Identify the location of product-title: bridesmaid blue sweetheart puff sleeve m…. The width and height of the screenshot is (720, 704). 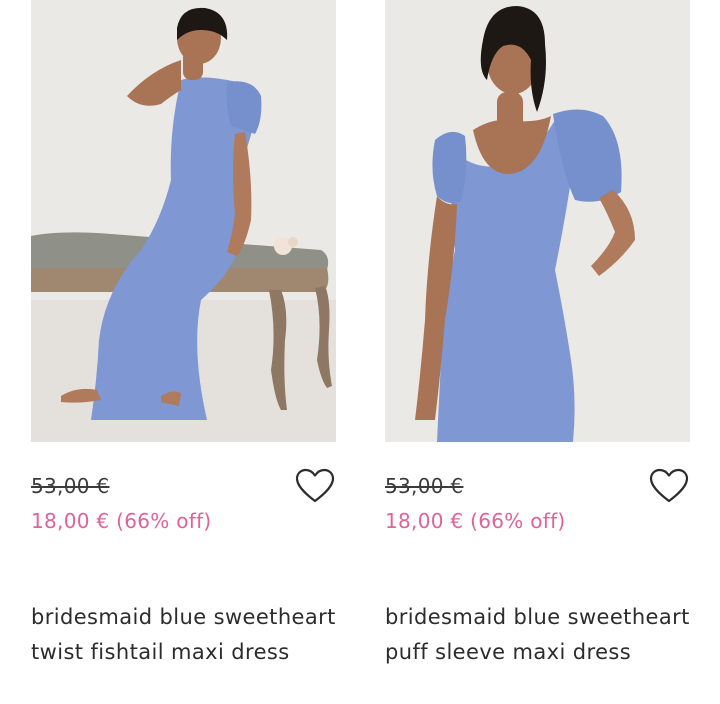
(540, 635).